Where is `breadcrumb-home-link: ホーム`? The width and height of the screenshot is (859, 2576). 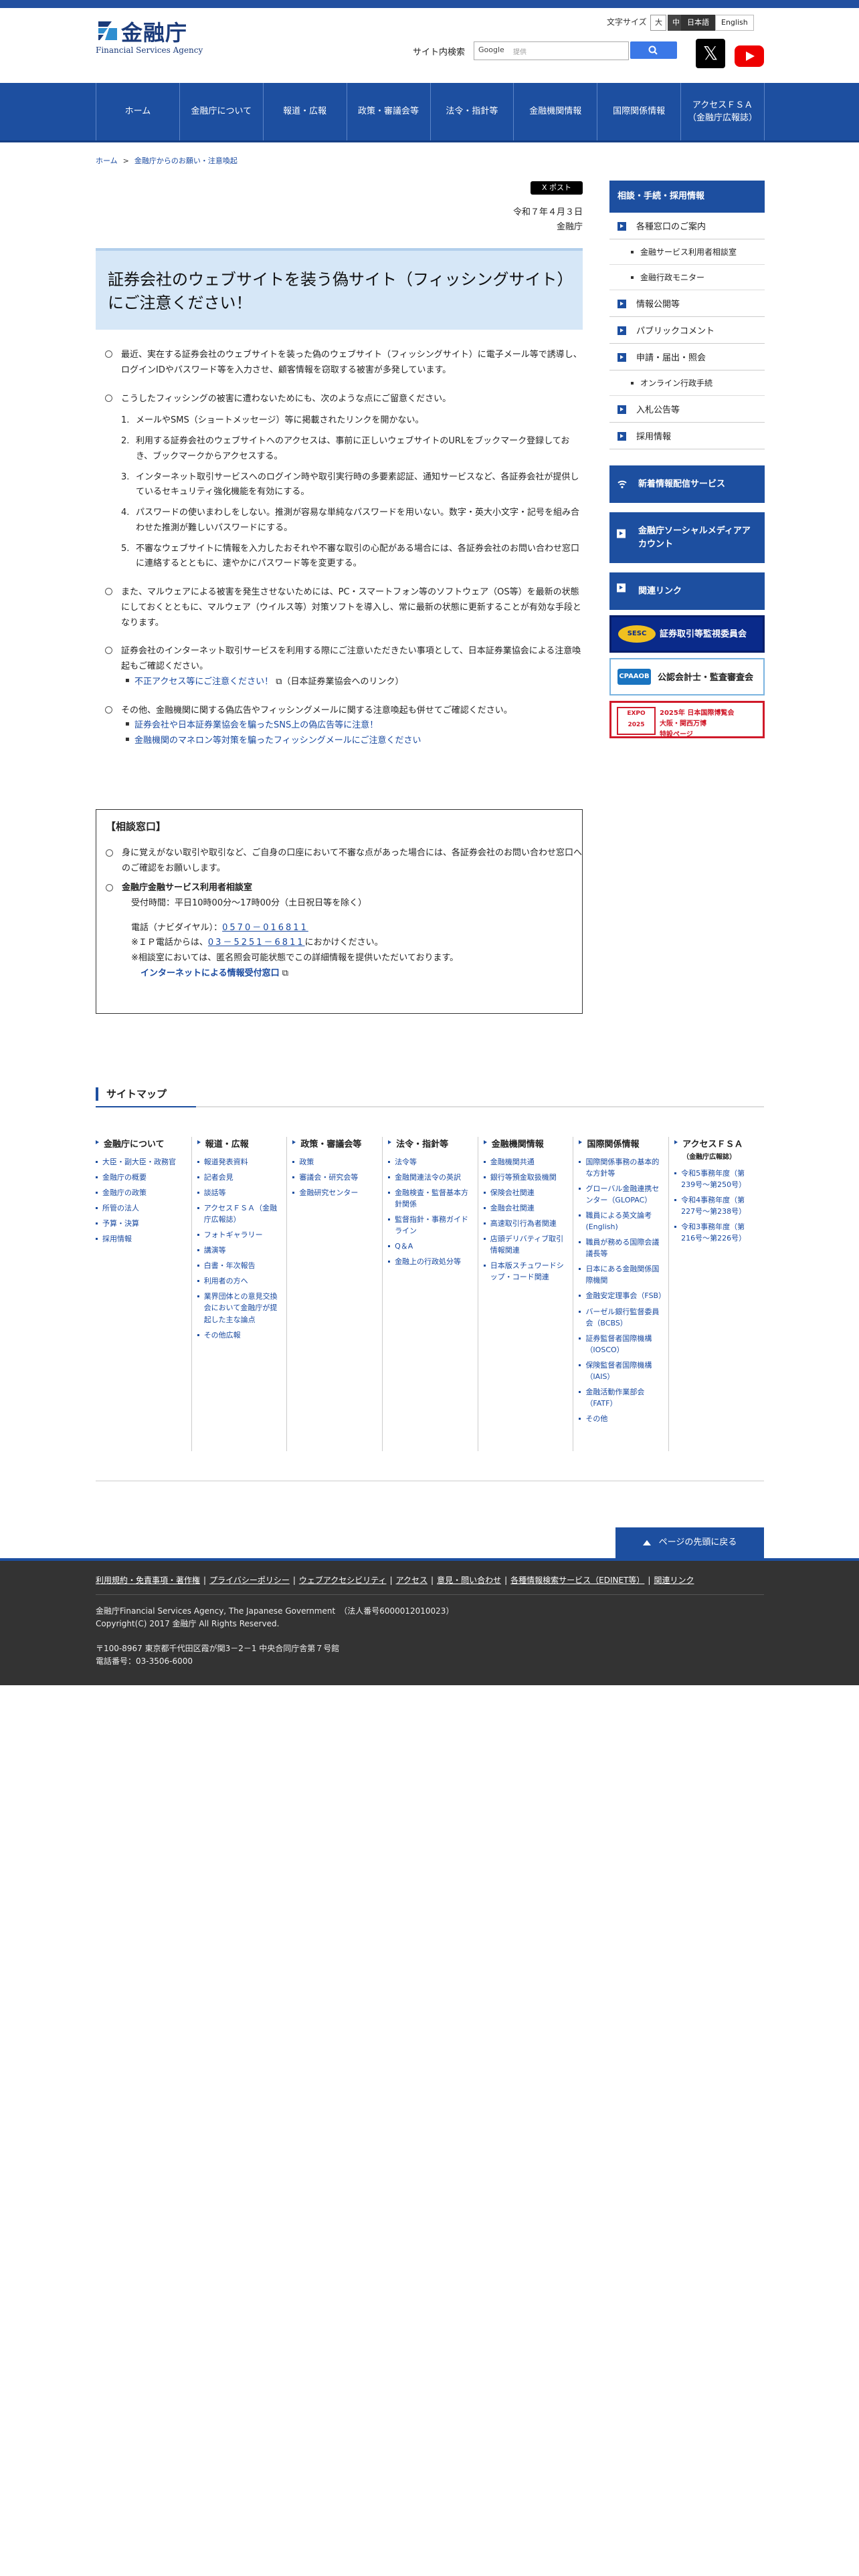 breadcrumb-home-link: ホーム is located at coordinates (107, 160).